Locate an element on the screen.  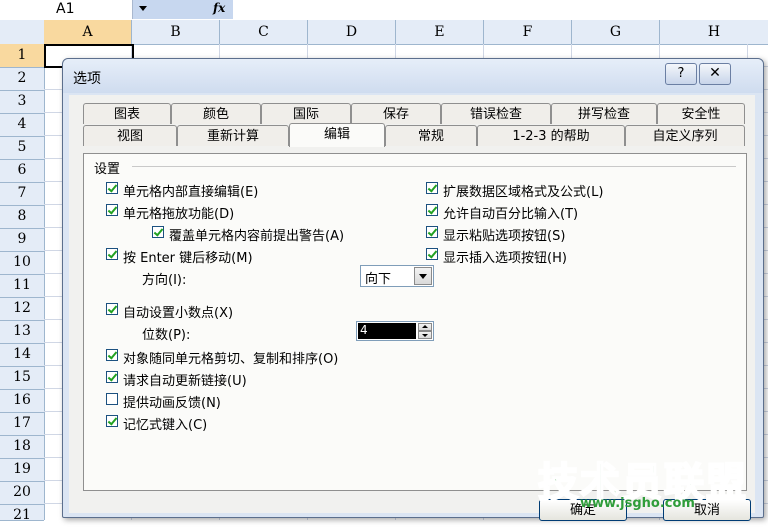
row-header: 16 is located at coordinates (22, 401).